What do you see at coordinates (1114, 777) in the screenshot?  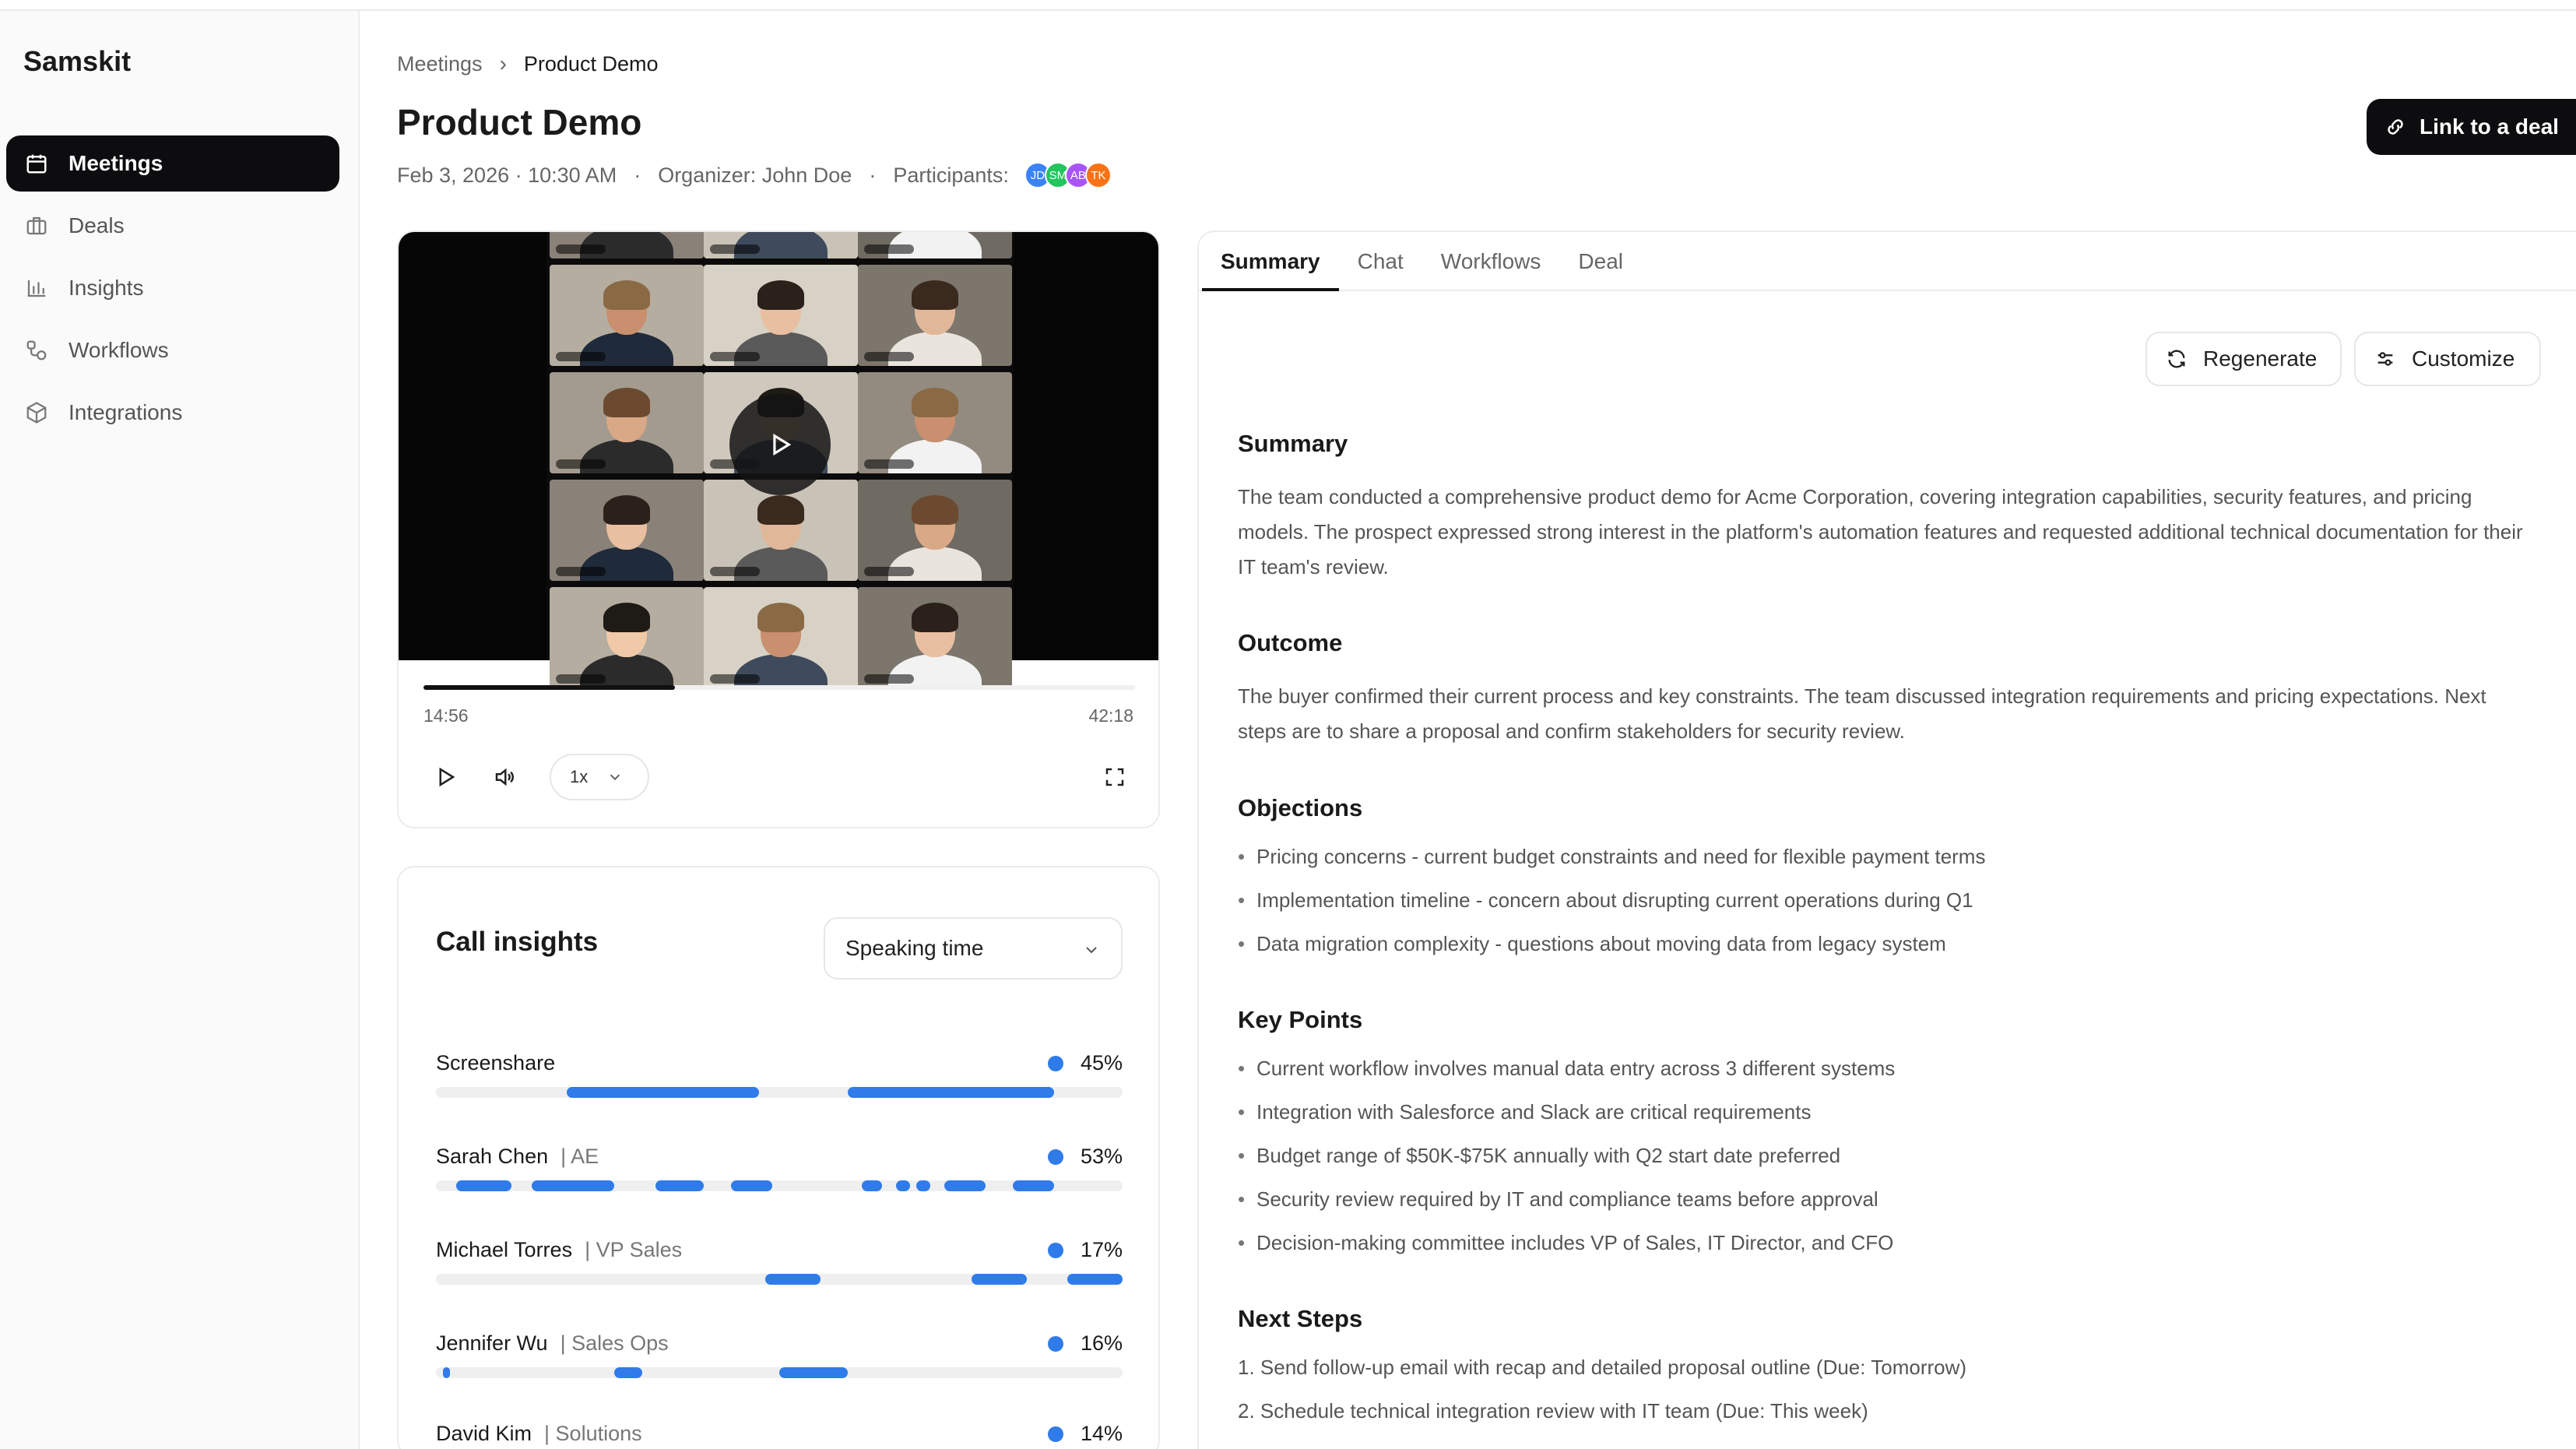 I see `fullscreen-button` at bounding box center [1114, 777].